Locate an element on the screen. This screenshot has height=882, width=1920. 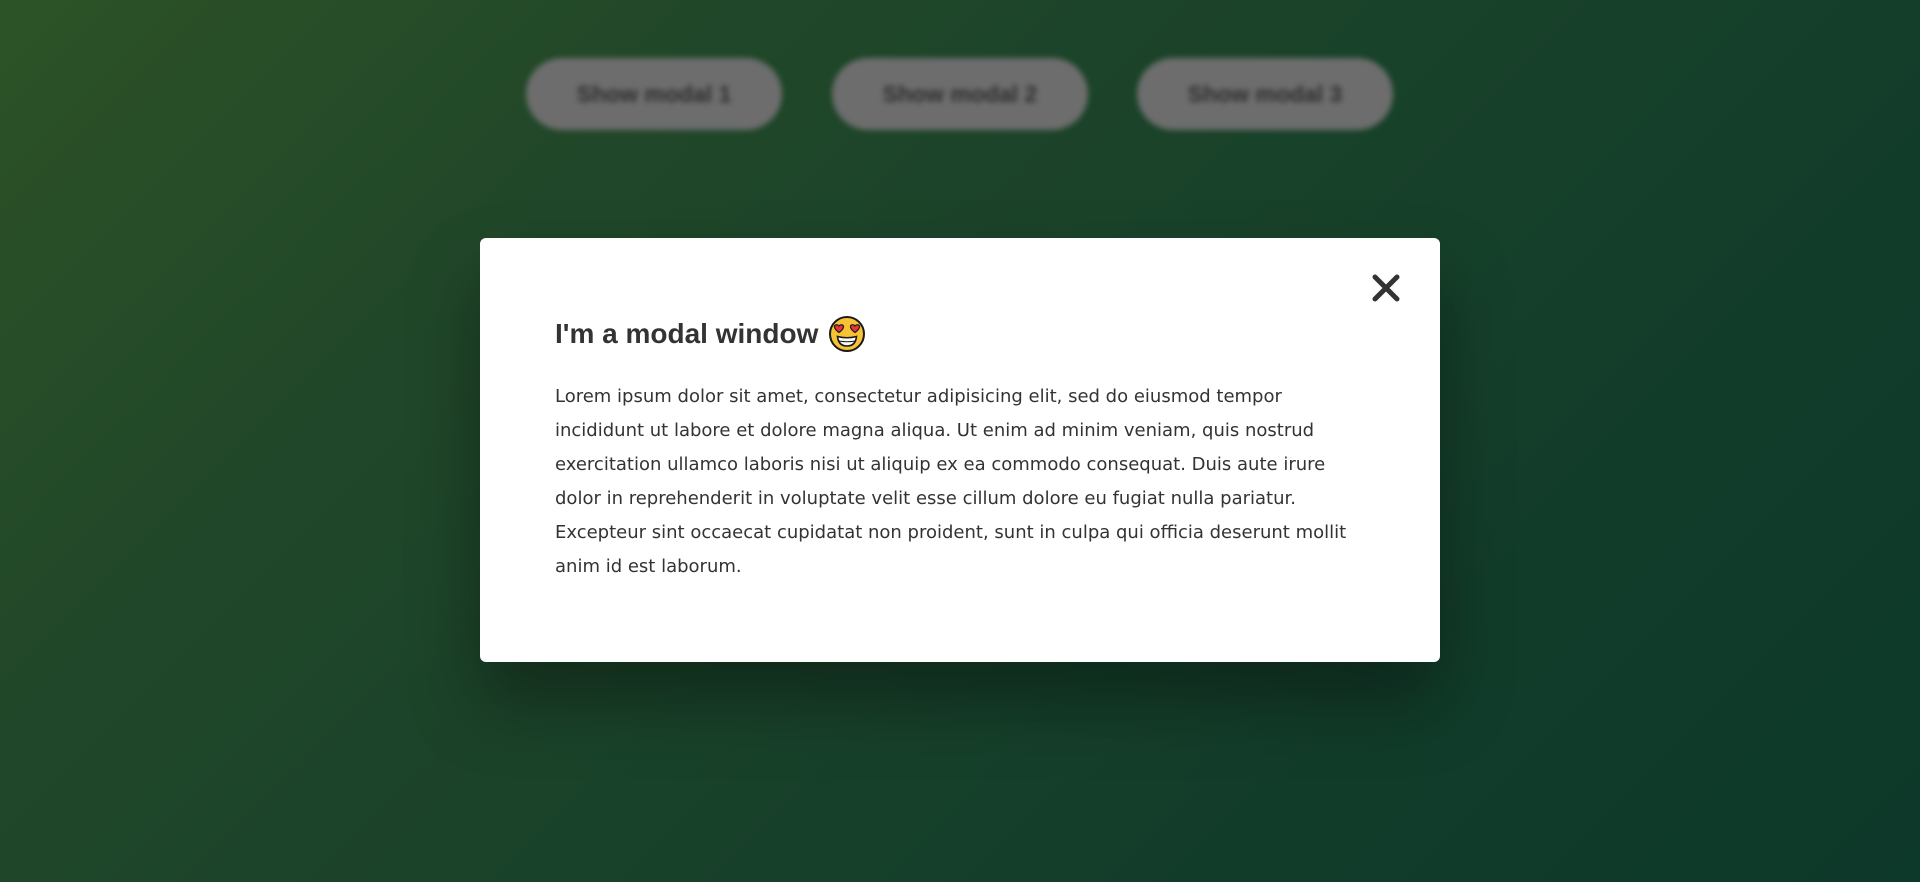
close-icon is located at coordinates (1386, 288).